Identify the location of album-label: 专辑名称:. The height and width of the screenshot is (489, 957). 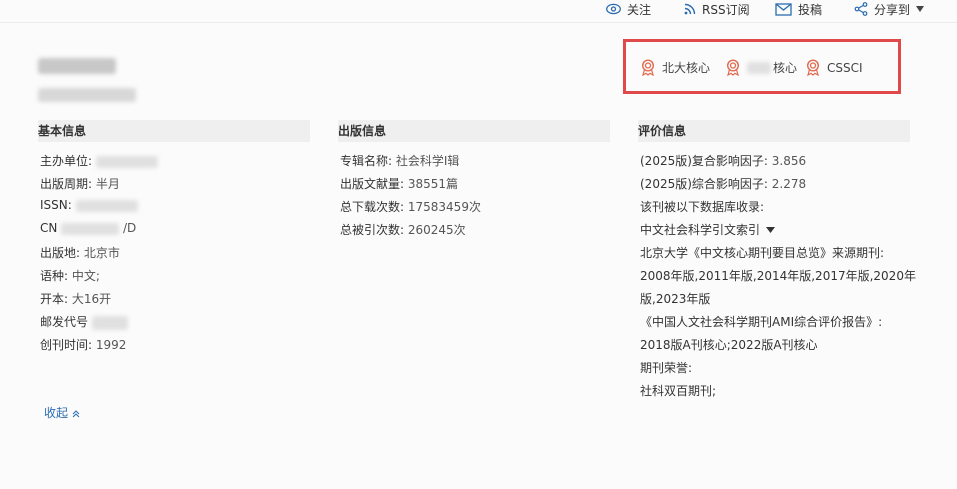
(366, 161).